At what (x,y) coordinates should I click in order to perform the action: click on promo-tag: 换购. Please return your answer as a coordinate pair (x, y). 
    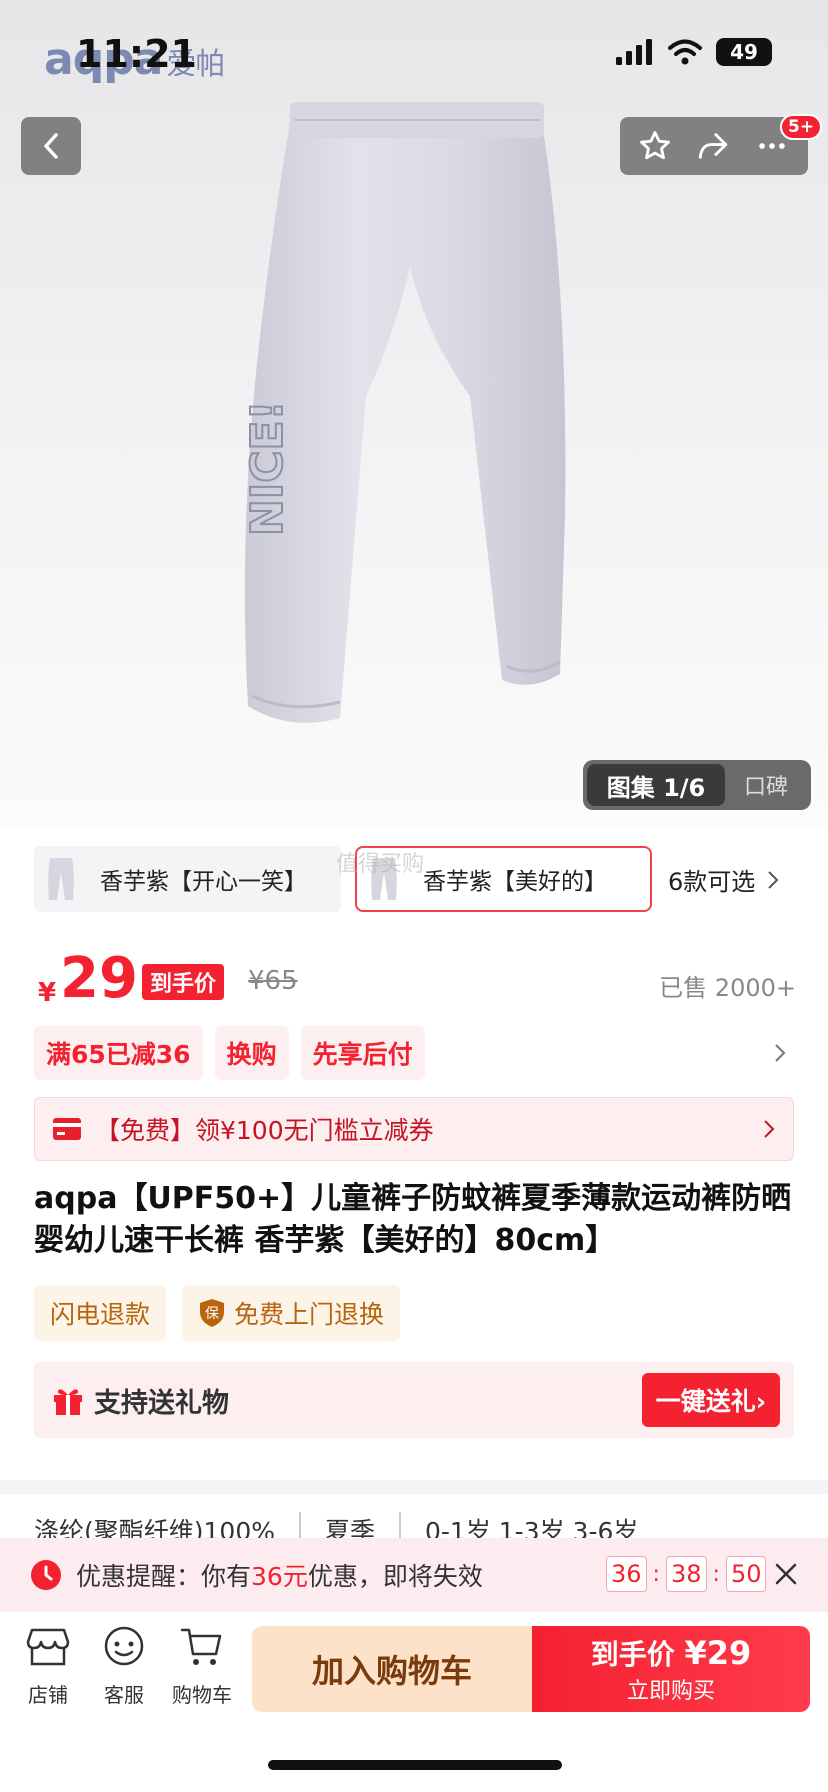
    Looking at the image, I should click on (251, 1053).